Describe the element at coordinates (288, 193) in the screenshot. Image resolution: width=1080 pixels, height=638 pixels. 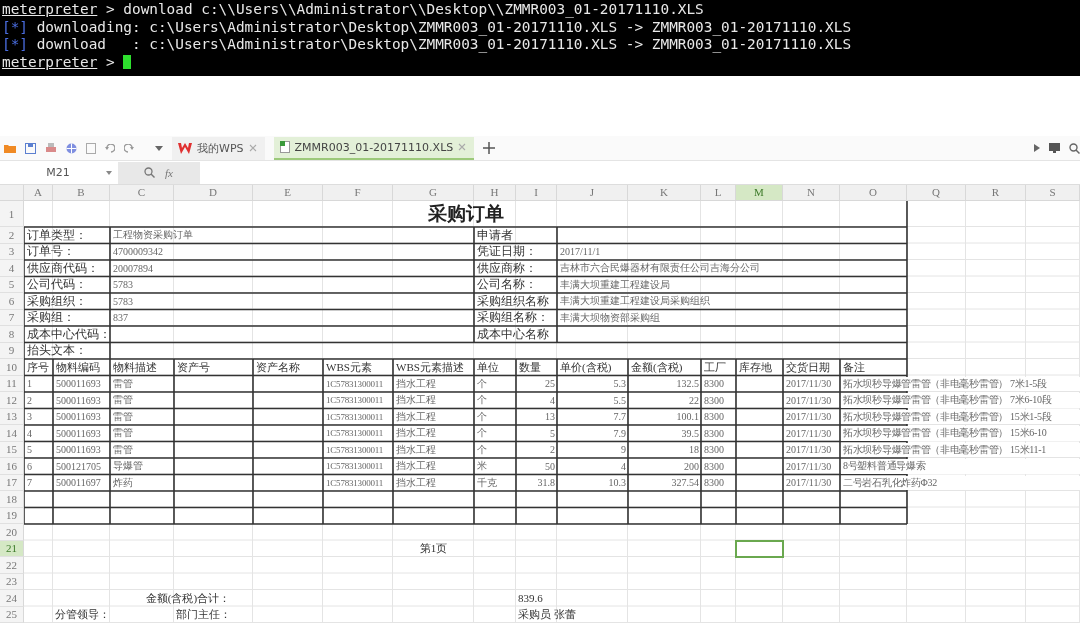
I see `column-header-letter: E` at that location.